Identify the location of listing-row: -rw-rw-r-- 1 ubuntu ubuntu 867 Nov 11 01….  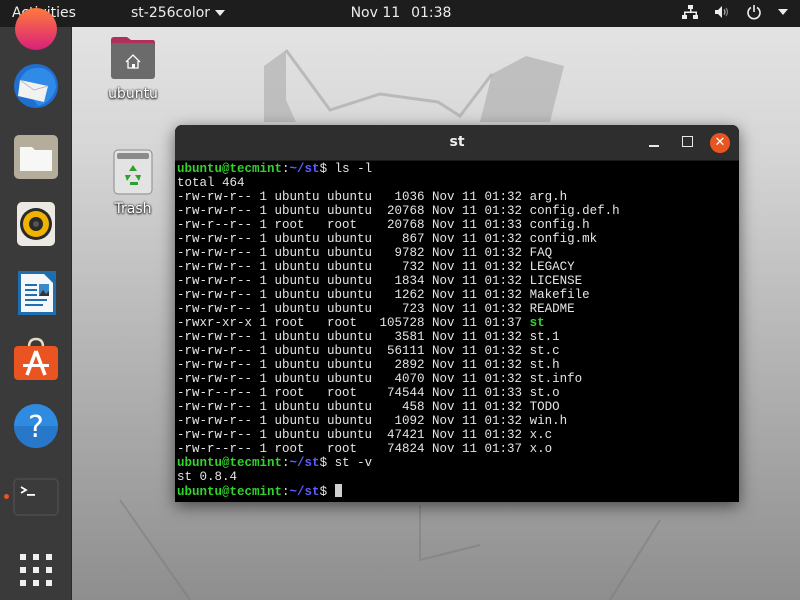
(457, 239).